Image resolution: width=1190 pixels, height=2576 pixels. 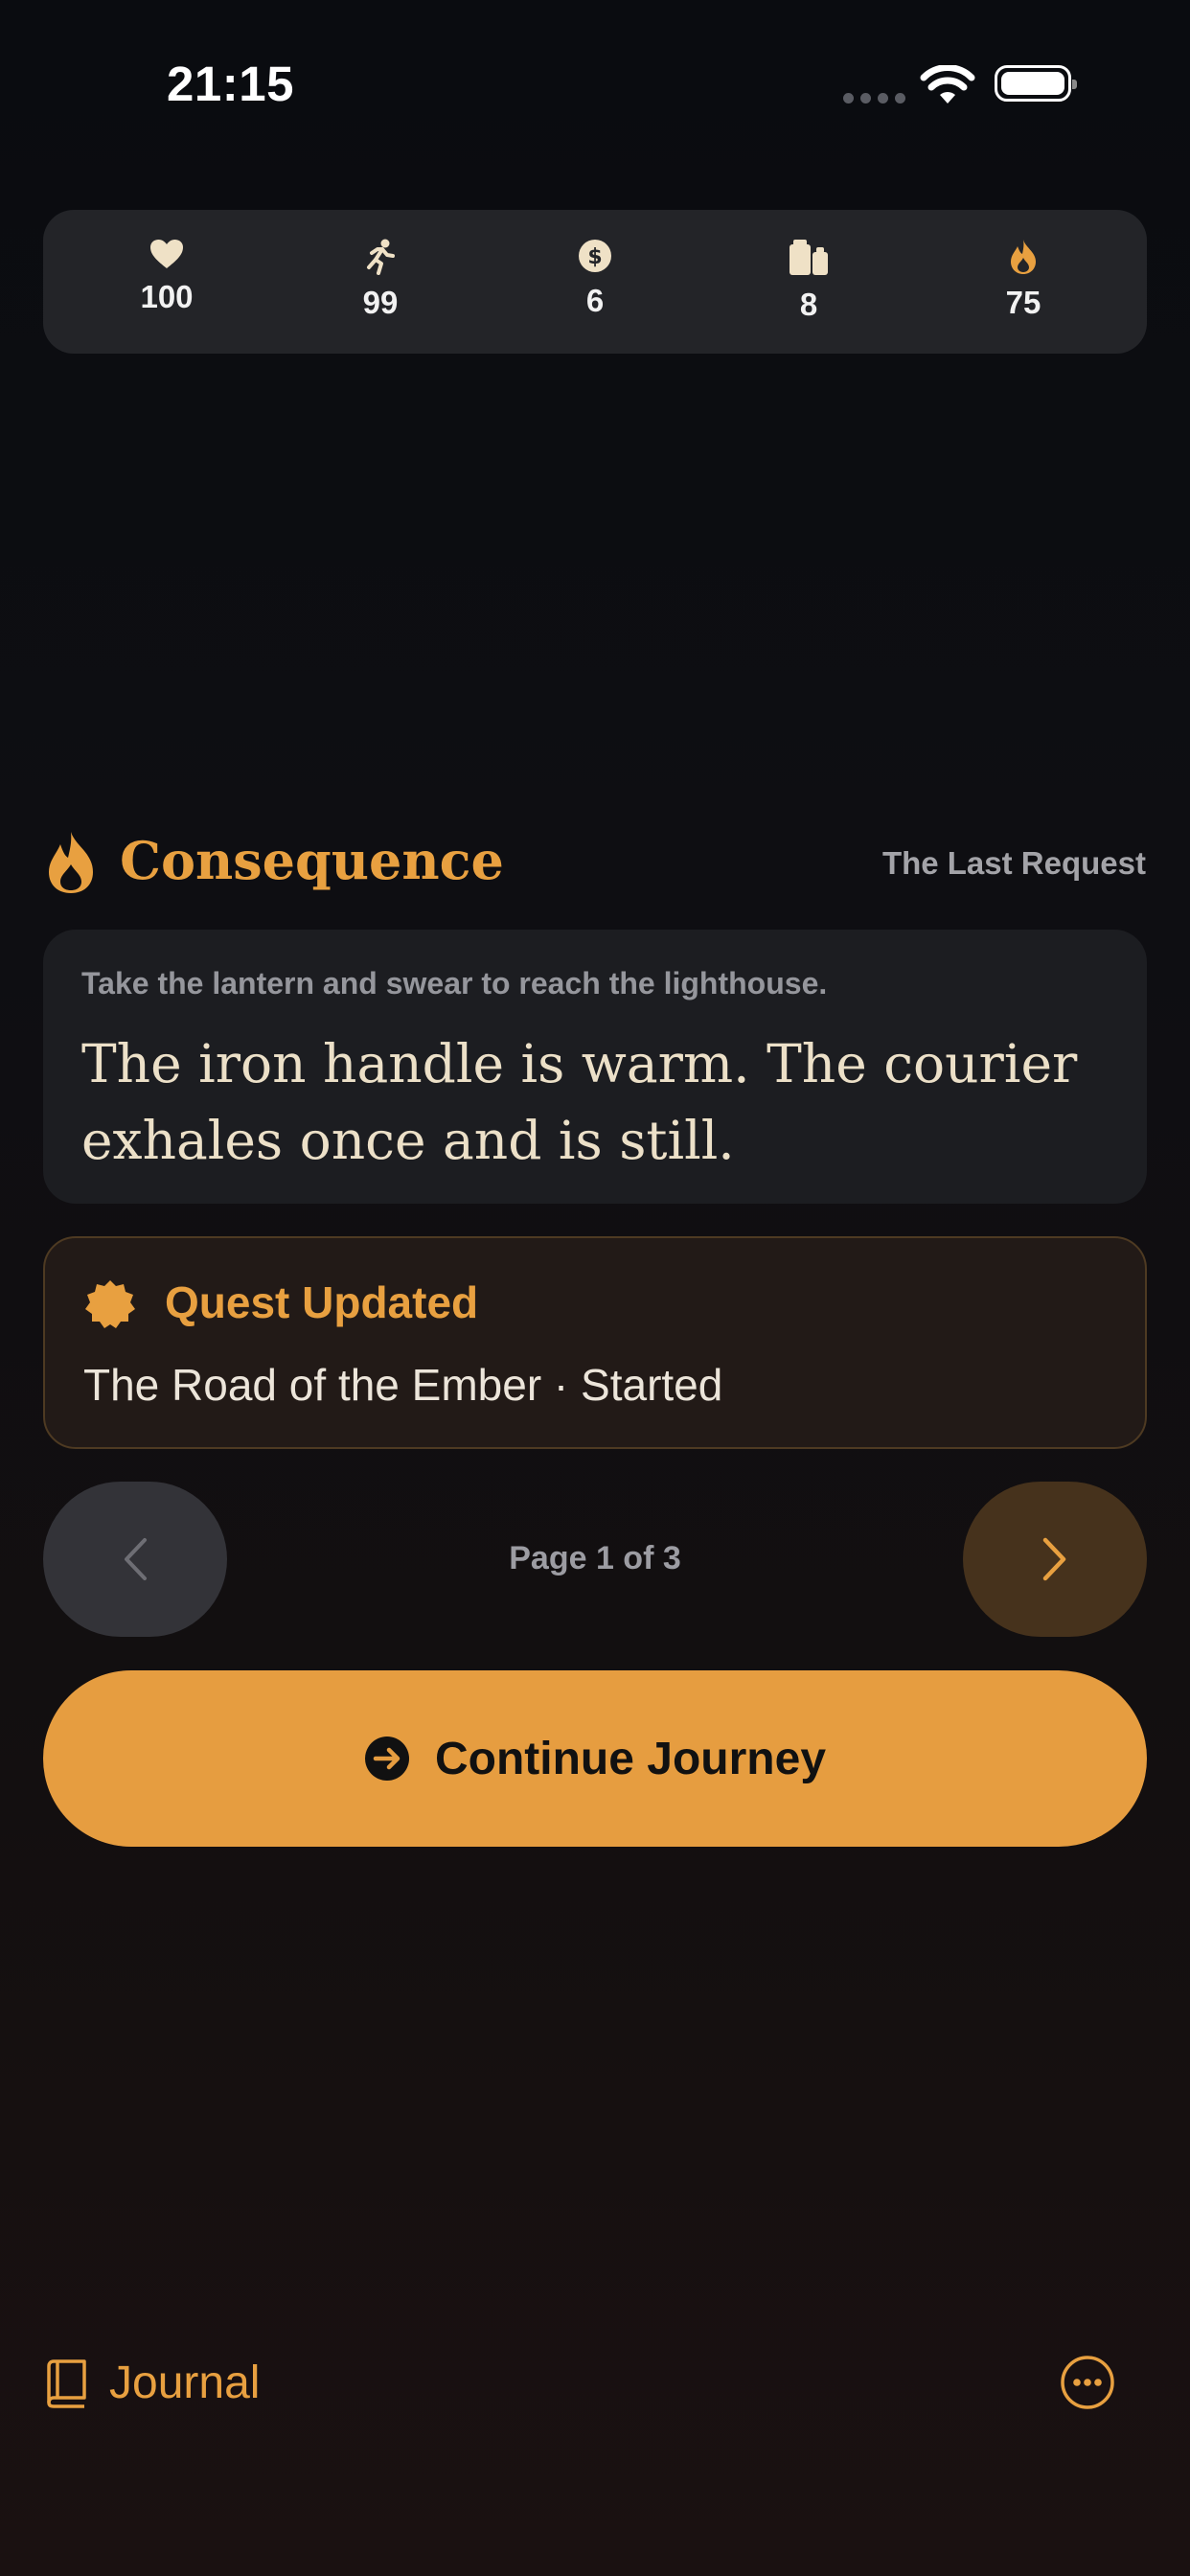 I want to click on book-icon, so click(x=66, y=2383).